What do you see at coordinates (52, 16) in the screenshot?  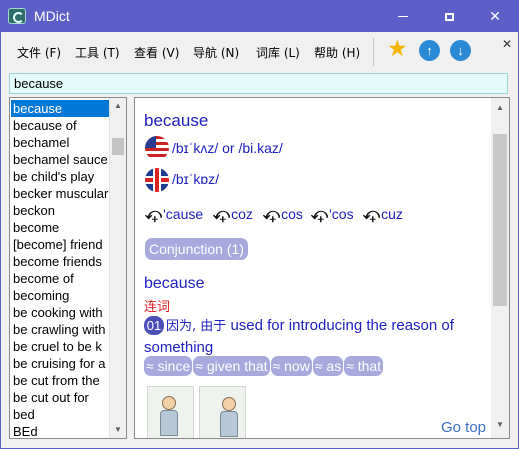 I see `window-title: MDict` at bounding box center [52, 16].